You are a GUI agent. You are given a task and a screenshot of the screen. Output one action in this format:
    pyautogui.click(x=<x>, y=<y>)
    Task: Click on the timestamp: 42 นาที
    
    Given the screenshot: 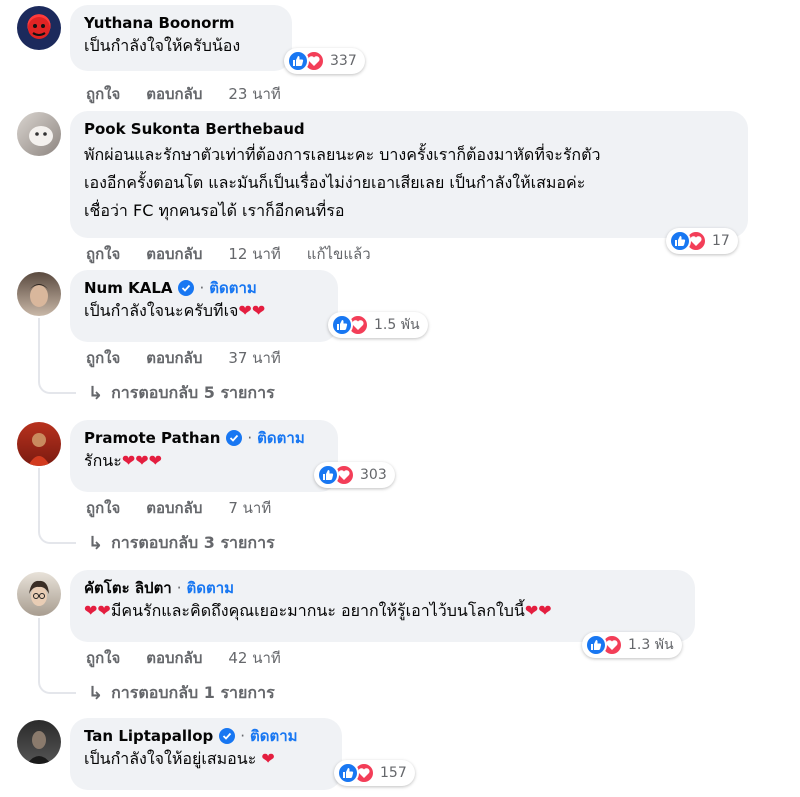 What is the action you would take?
    pyautogui.click(x=254, y=658)
    